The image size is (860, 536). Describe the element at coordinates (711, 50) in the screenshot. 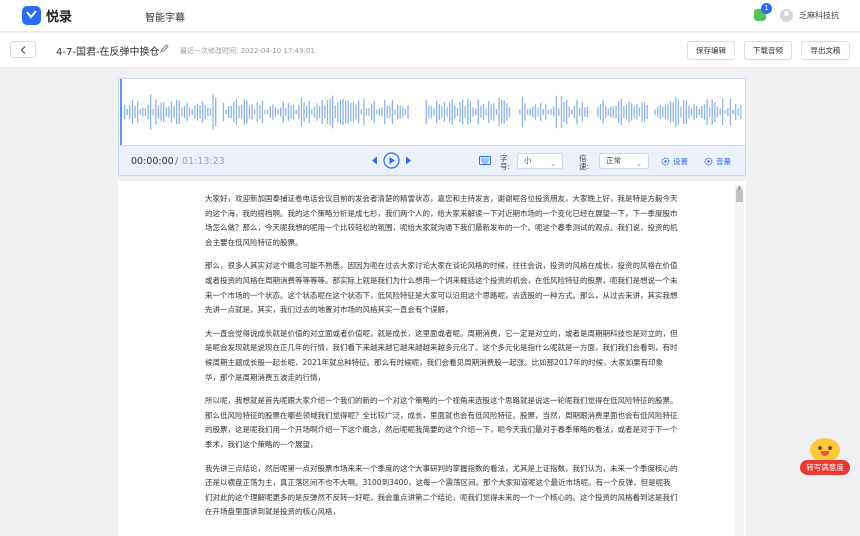

I see `save-edit-button: 保存编辑` at that location.